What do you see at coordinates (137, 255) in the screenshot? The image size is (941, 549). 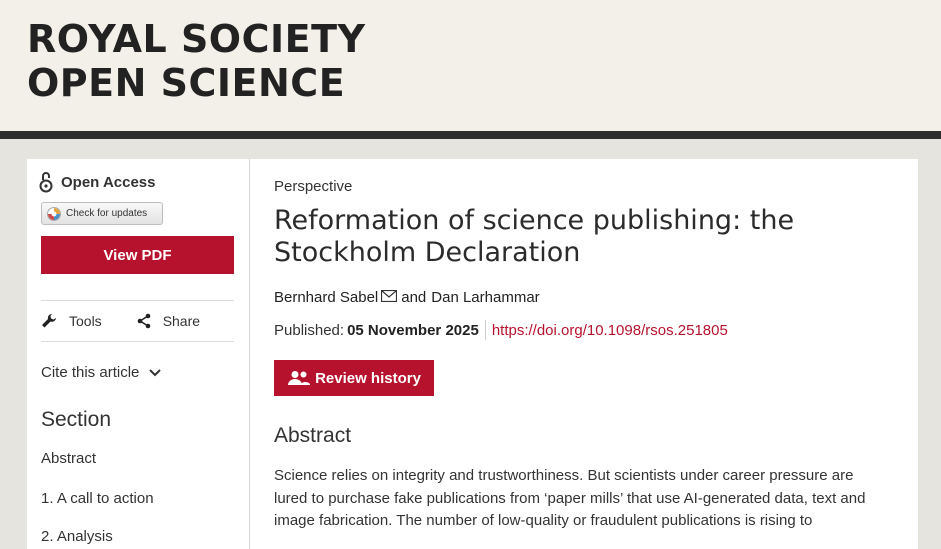 I see `view-pdf-button: View PDF` at bounding box center [137, 255].